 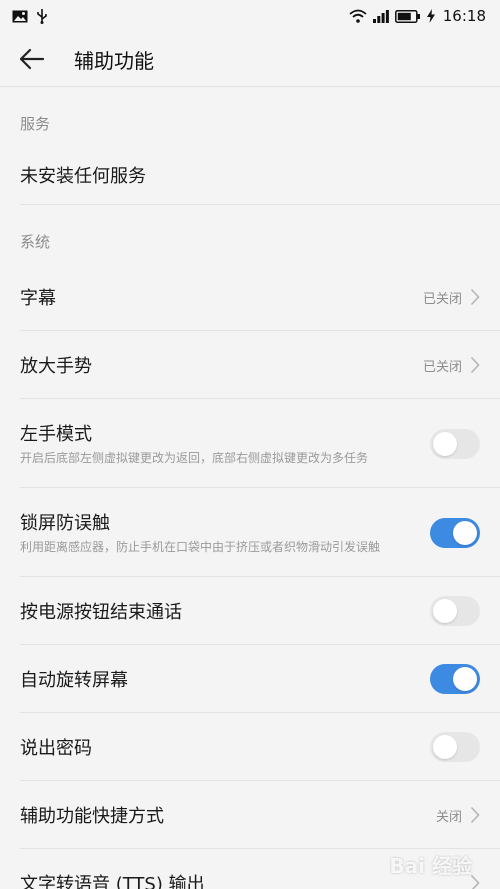 I want to click on list-item-captions: 字幕 已关闭, so click(x=250, y=297).